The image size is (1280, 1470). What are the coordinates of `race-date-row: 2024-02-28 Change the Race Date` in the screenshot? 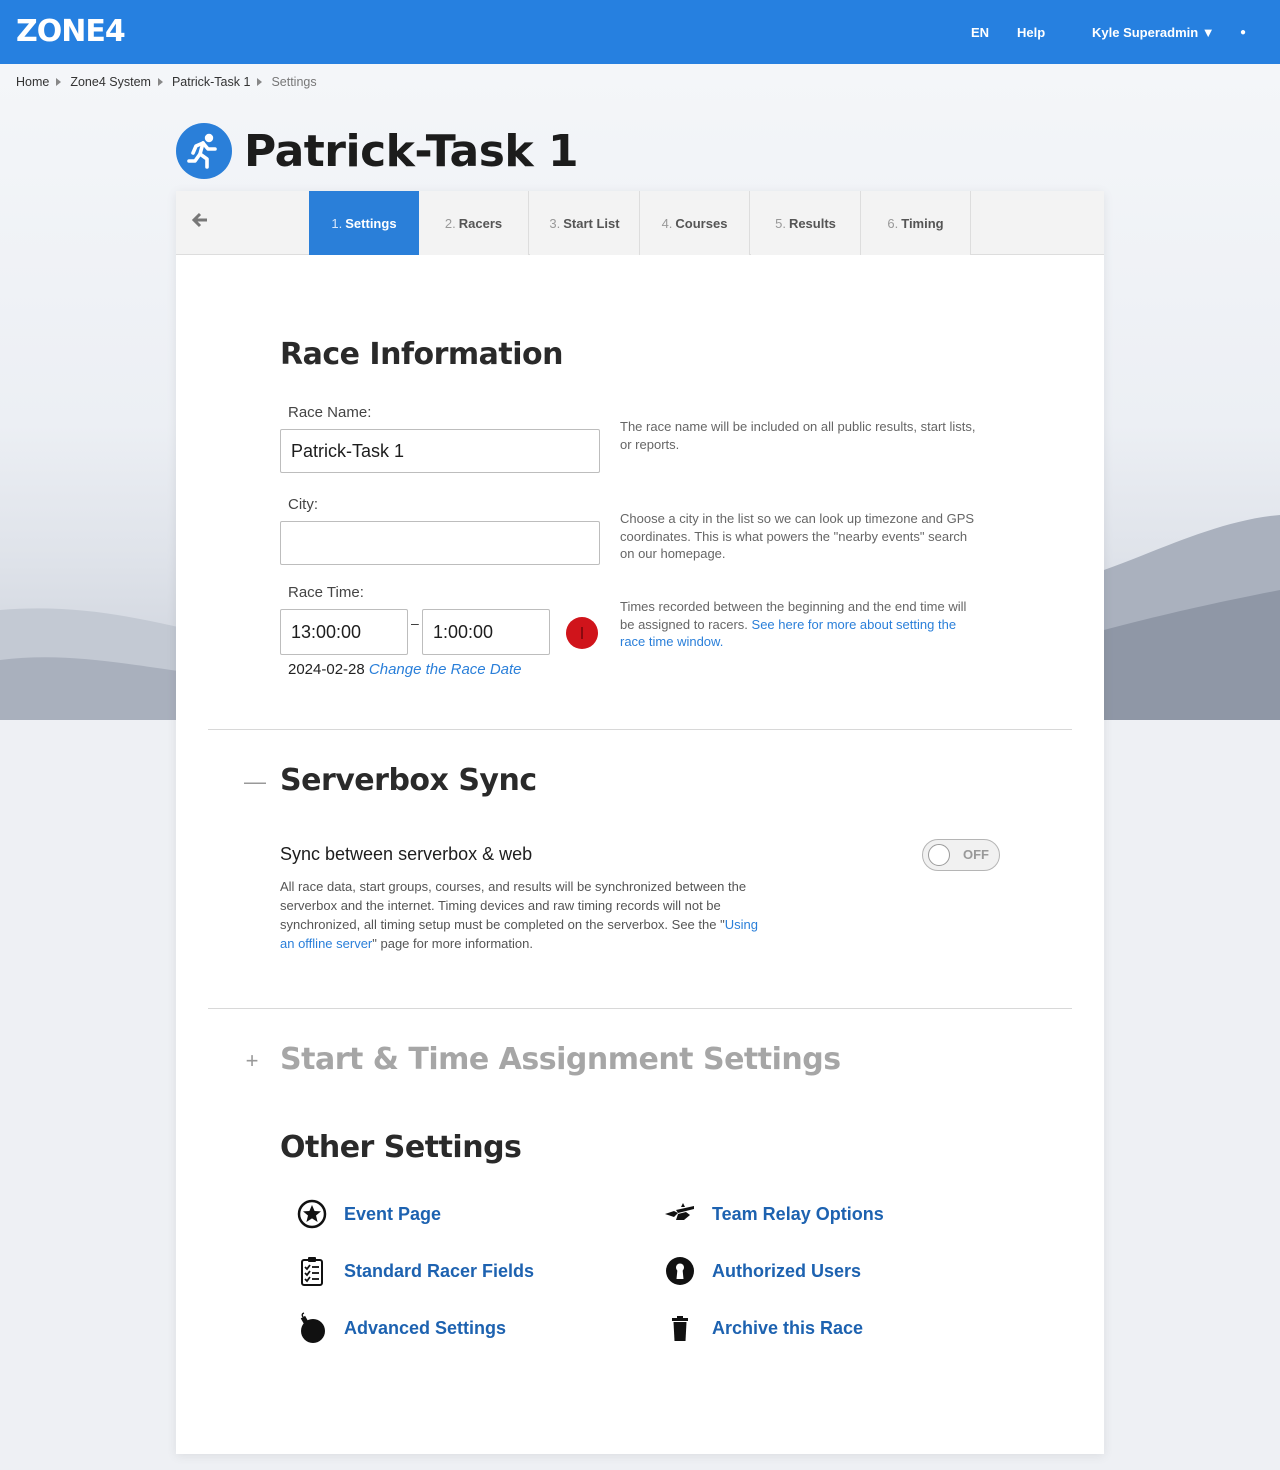 It's located at (405, 669).